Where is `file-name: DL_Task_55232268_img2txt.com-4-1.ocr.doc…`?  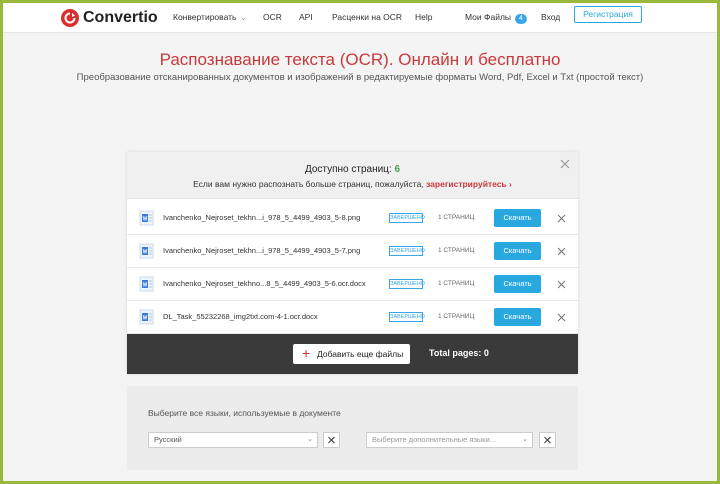
file-name: DL_Task_55232268_img2txt.com-4-1.ocr.doc… is located at coordinates (240, 316).